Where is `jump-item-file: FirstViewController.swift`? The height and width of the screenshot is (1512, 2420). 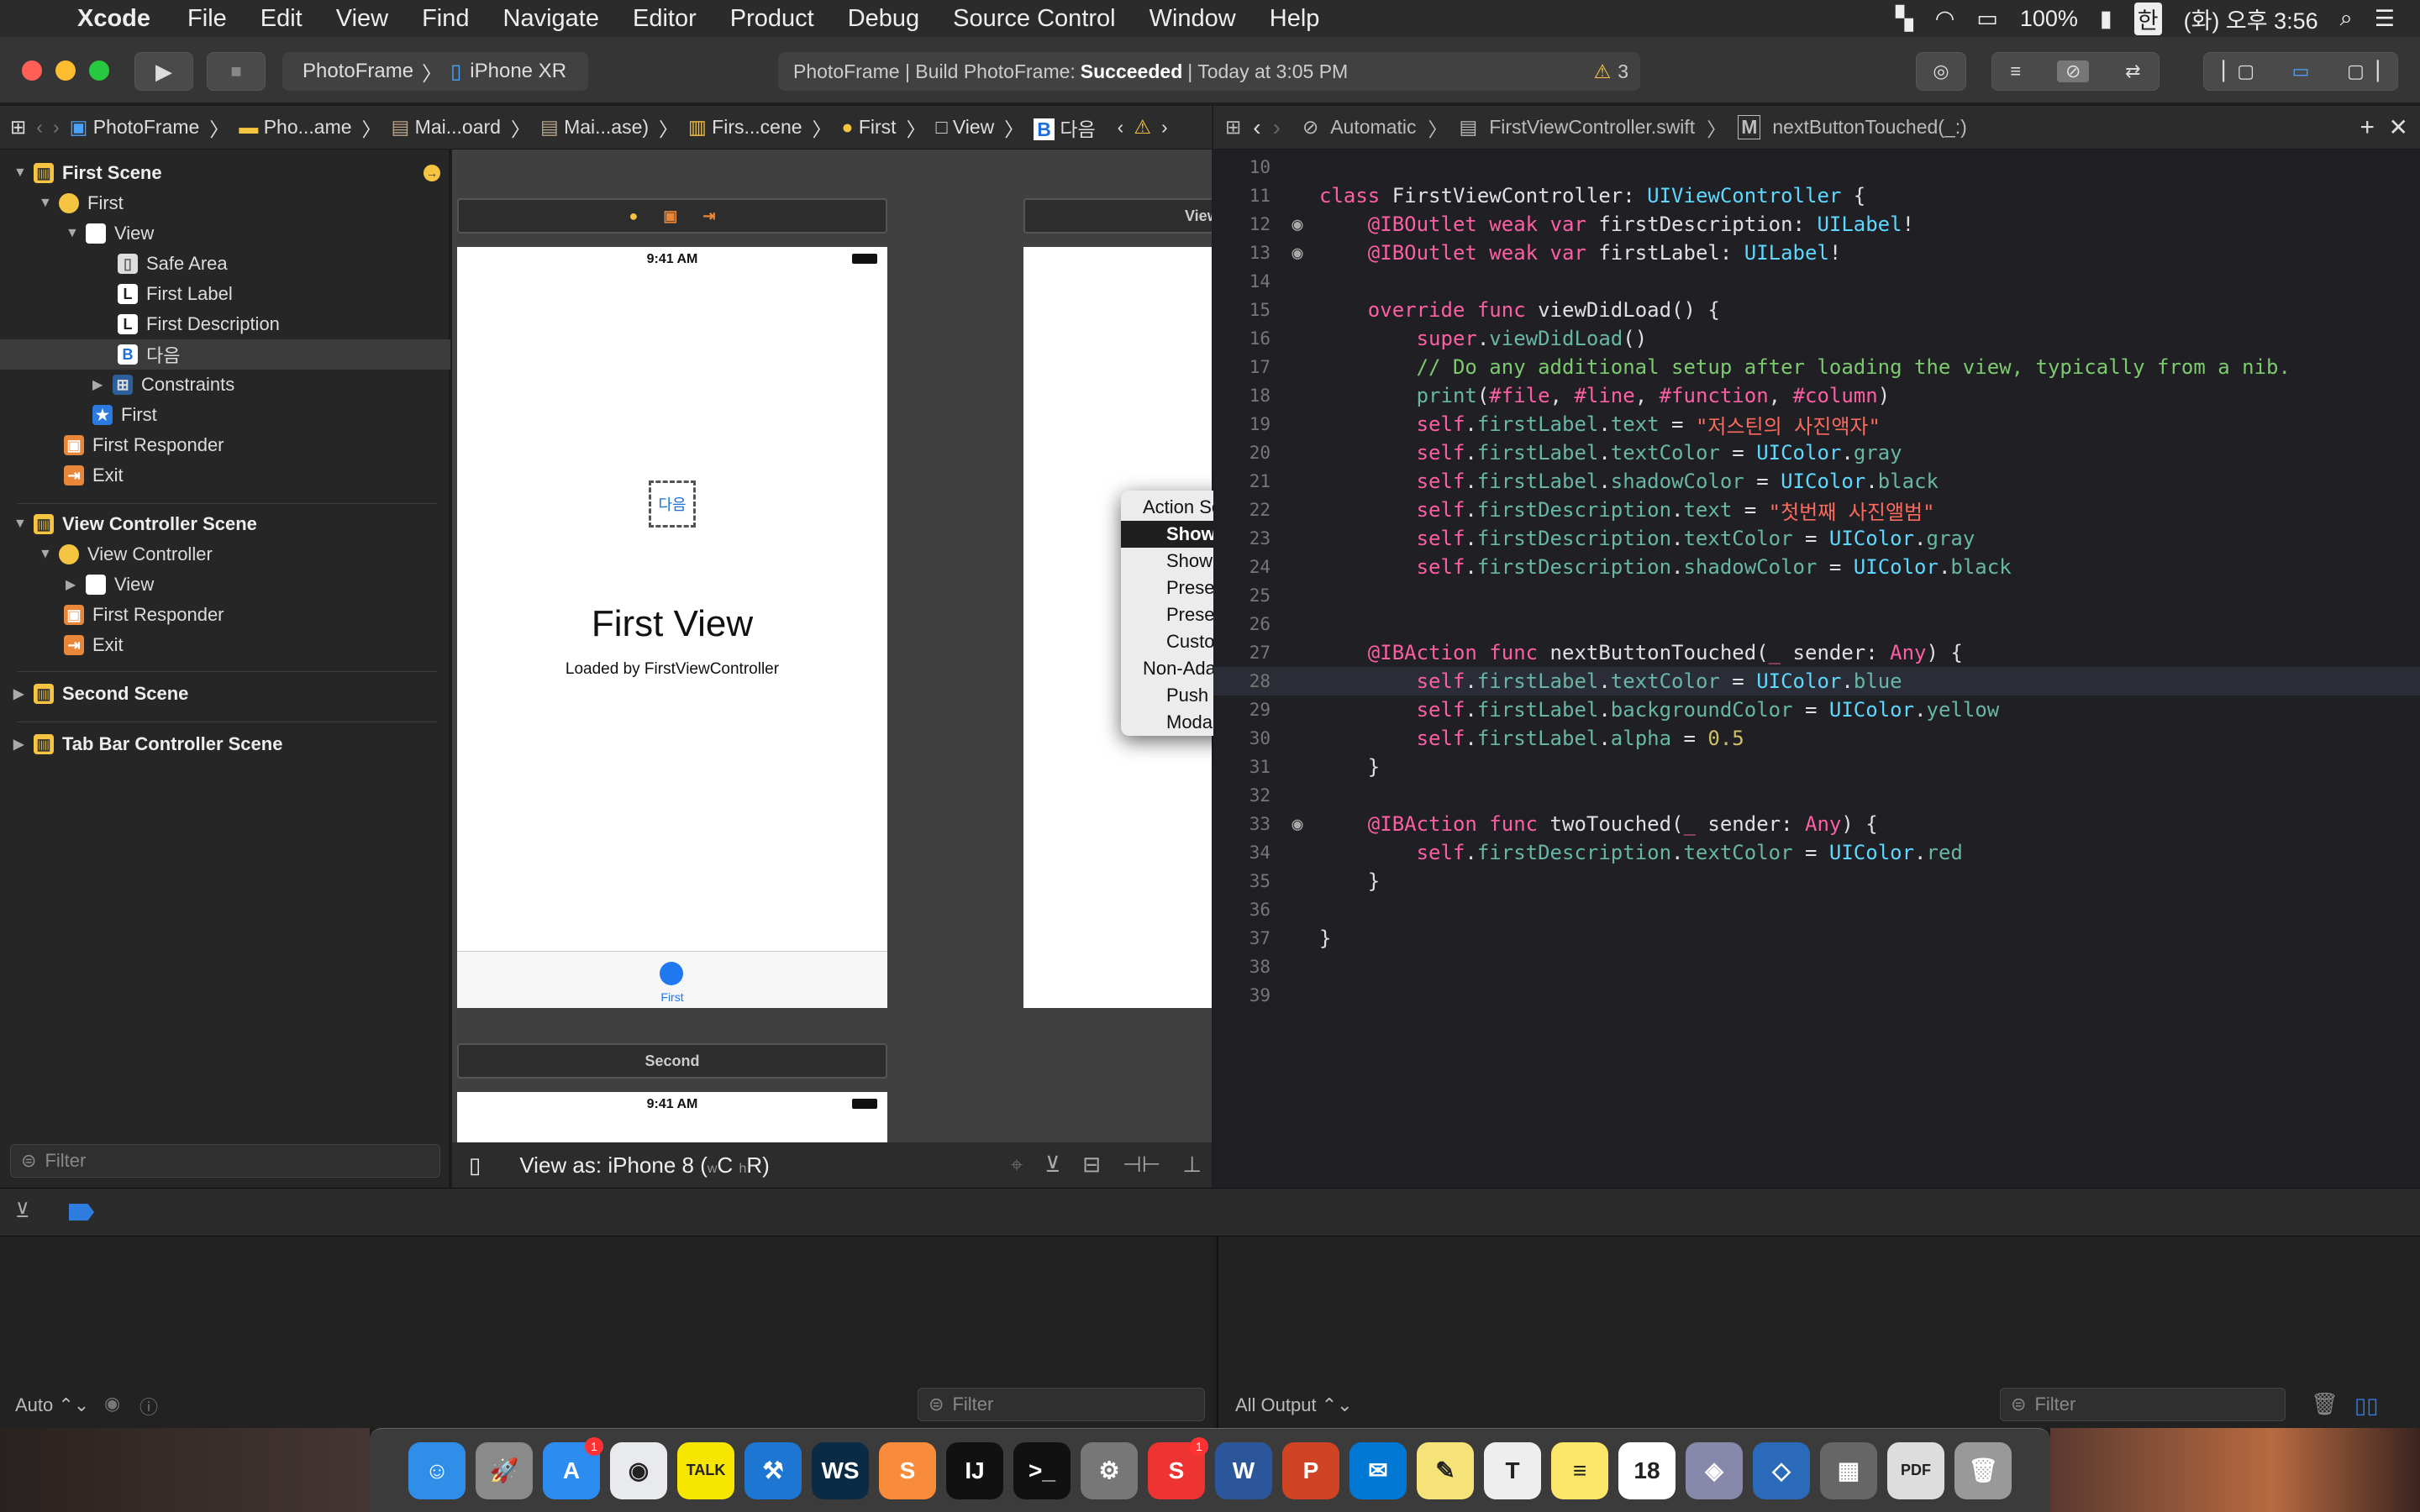
jump-item-file: FirstViewController.swift is located at coordinates (1592, 127).